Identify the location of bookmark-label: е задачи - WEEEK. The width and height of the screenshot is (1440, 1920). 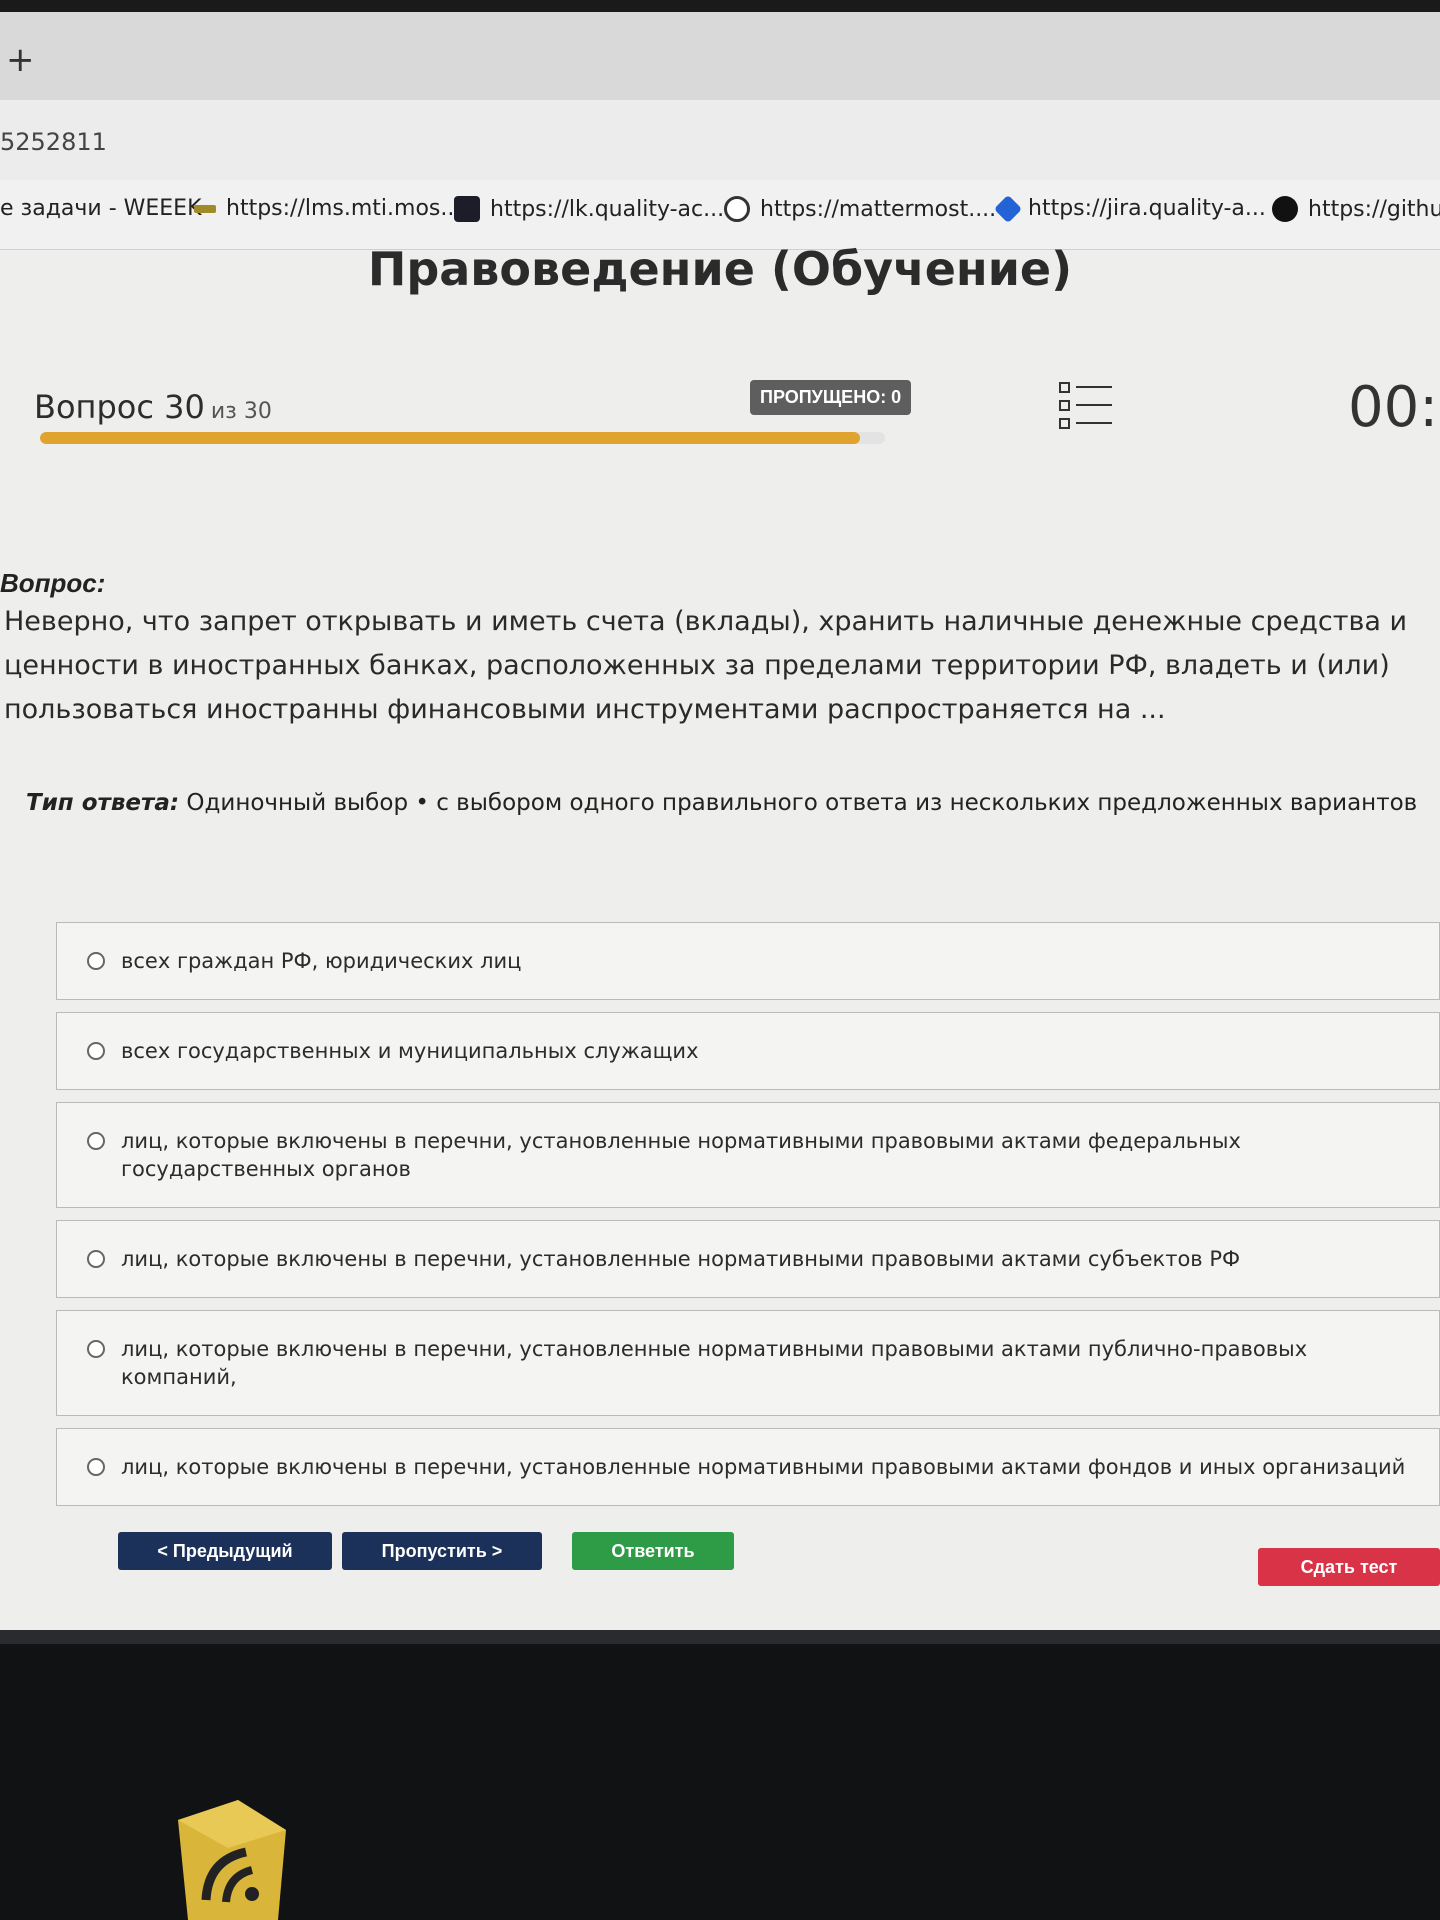
(101, 208).